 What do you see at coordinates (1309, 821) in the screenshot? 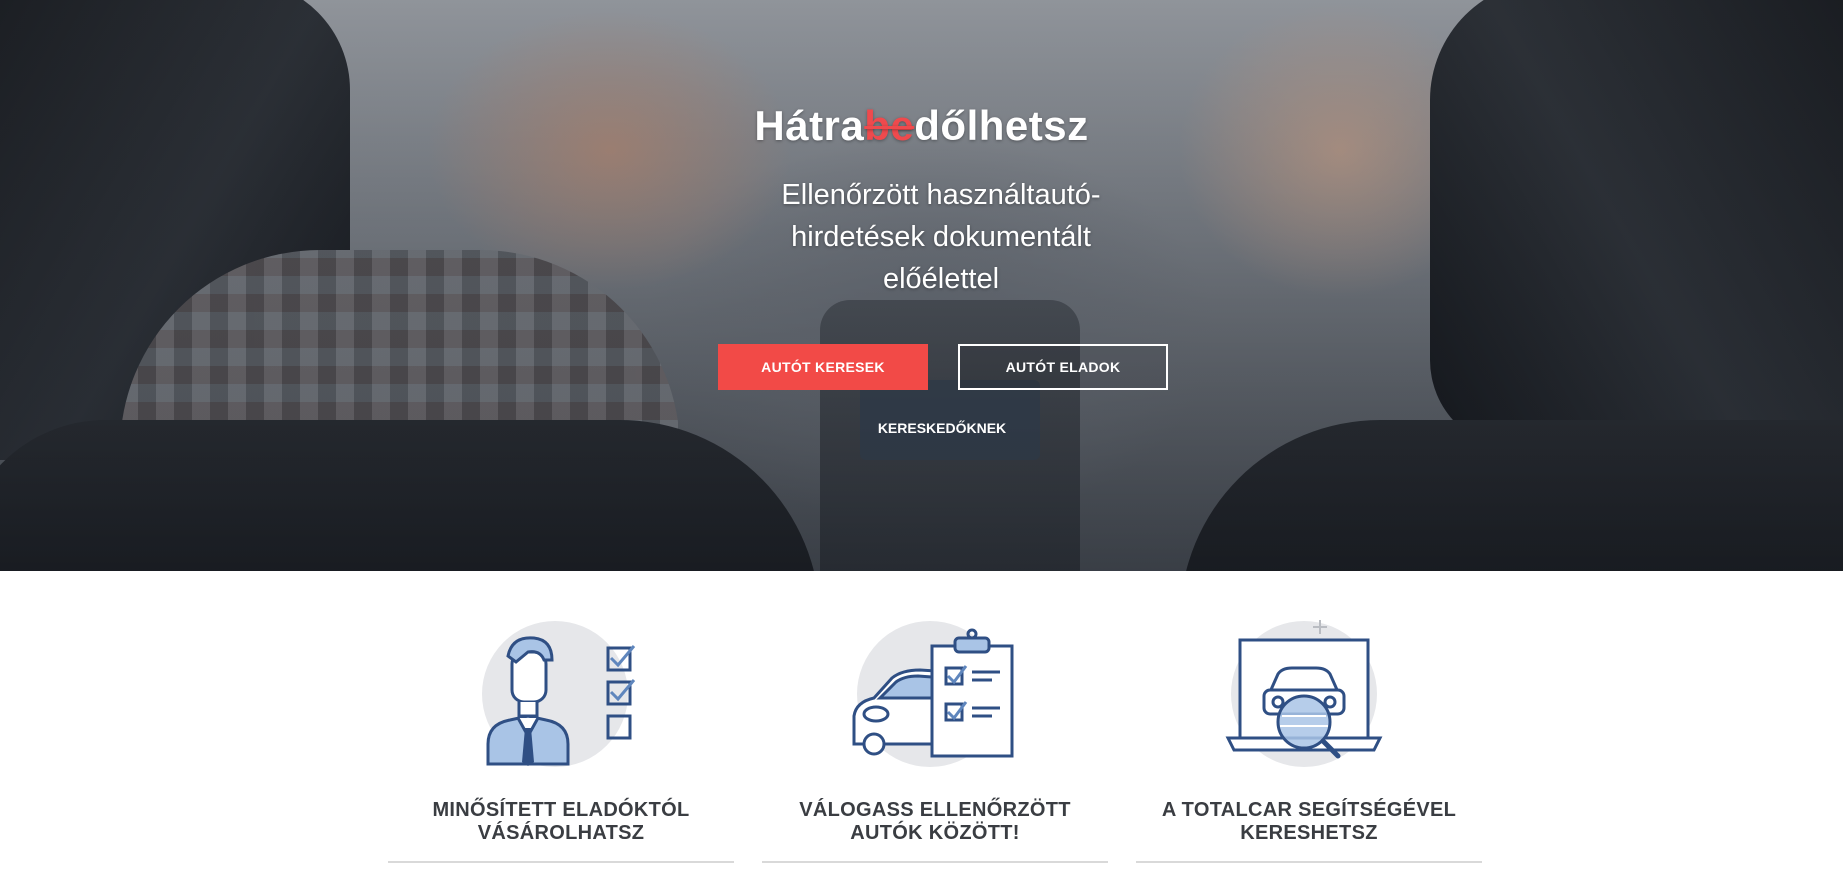
I see `feature-title: A TOTALCAR SEGÍTSÉGÉVEL KERESHETSZ` at bounding box center [1309, 821].